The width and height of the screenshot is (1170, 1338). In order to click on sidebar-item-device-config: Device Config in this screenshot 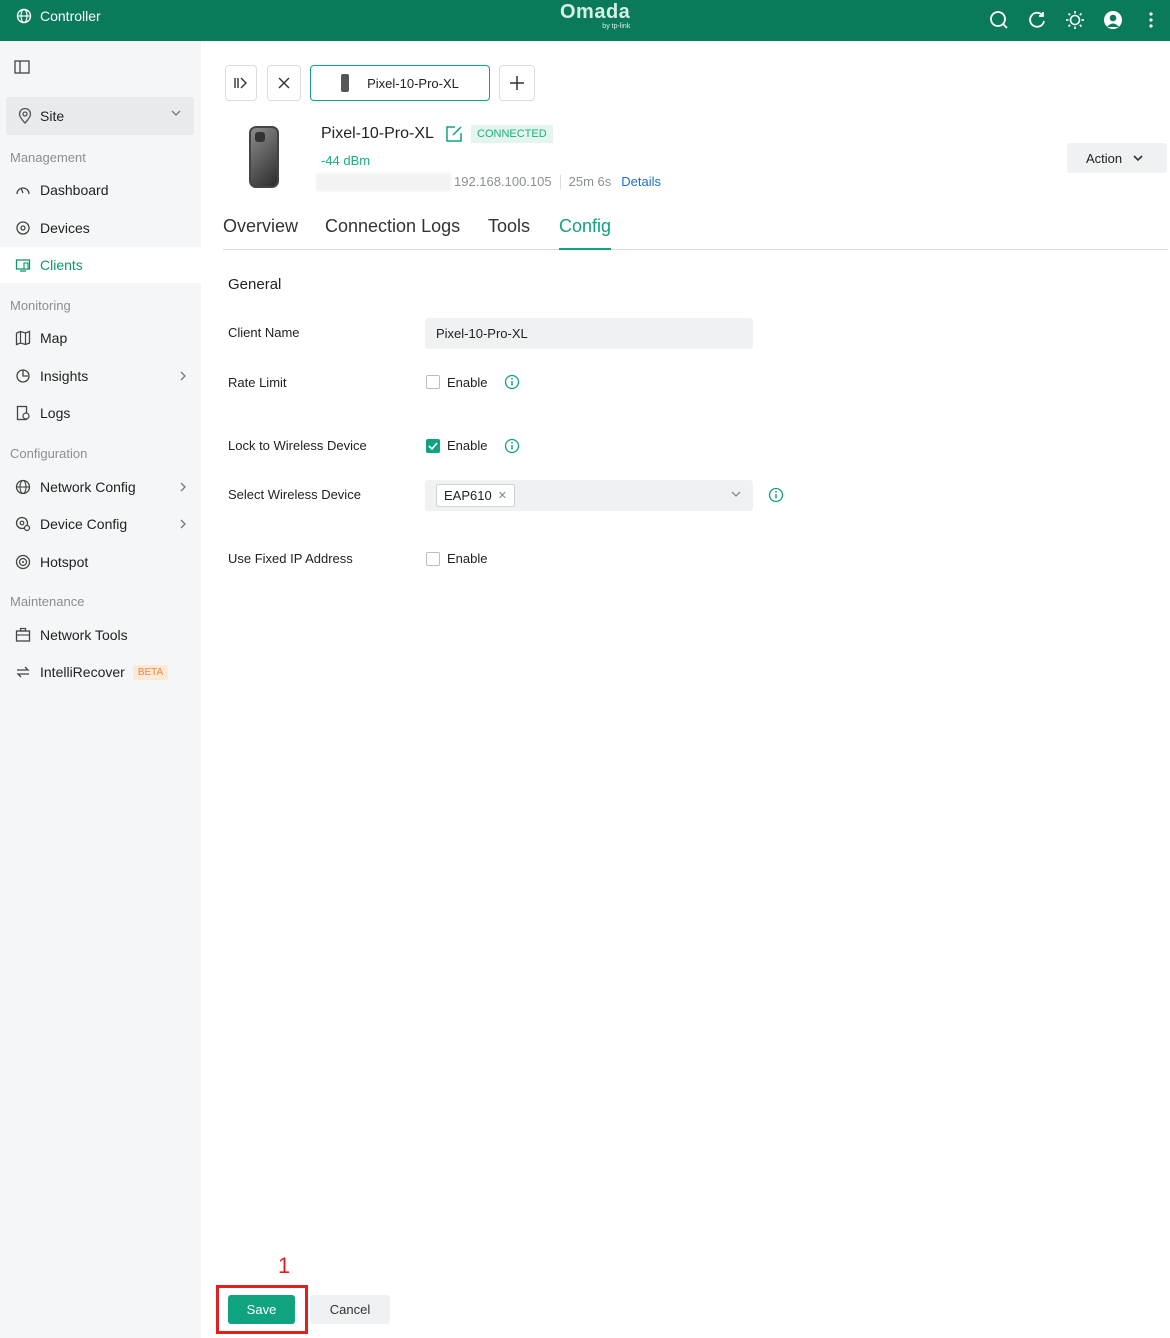, I will do `click(100, 524)`.